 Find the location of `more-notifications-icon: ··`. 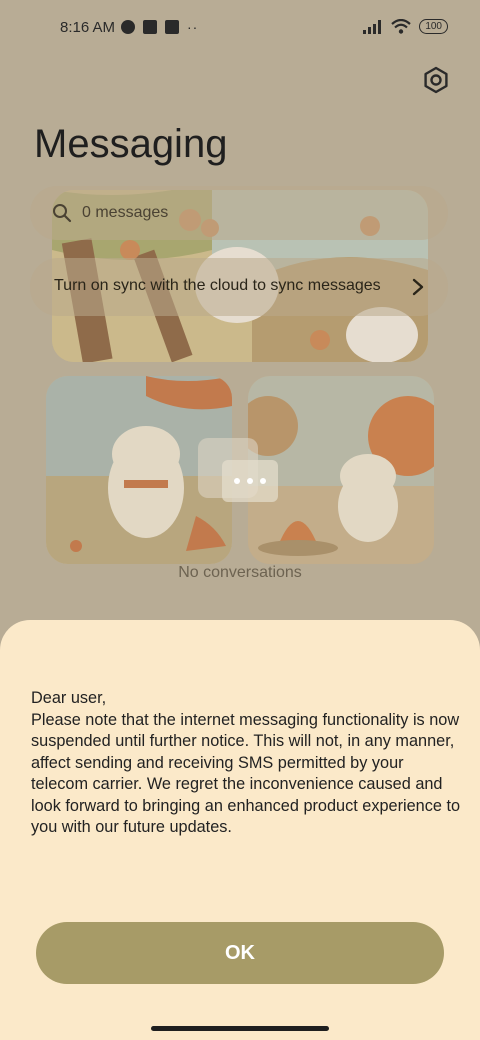

more-notifications-icon: ·· is located at coordinates (193, 27).